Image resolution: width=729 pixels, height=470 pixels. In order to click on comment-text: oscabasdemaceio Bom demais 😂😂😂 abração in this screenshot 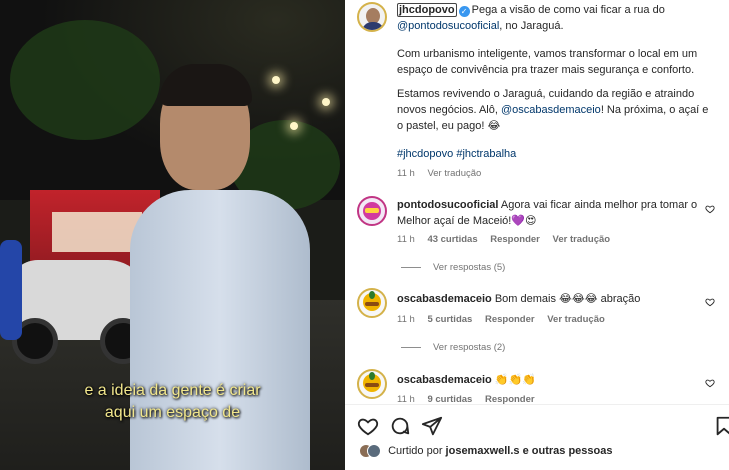, I will do `click(547, 299)`.